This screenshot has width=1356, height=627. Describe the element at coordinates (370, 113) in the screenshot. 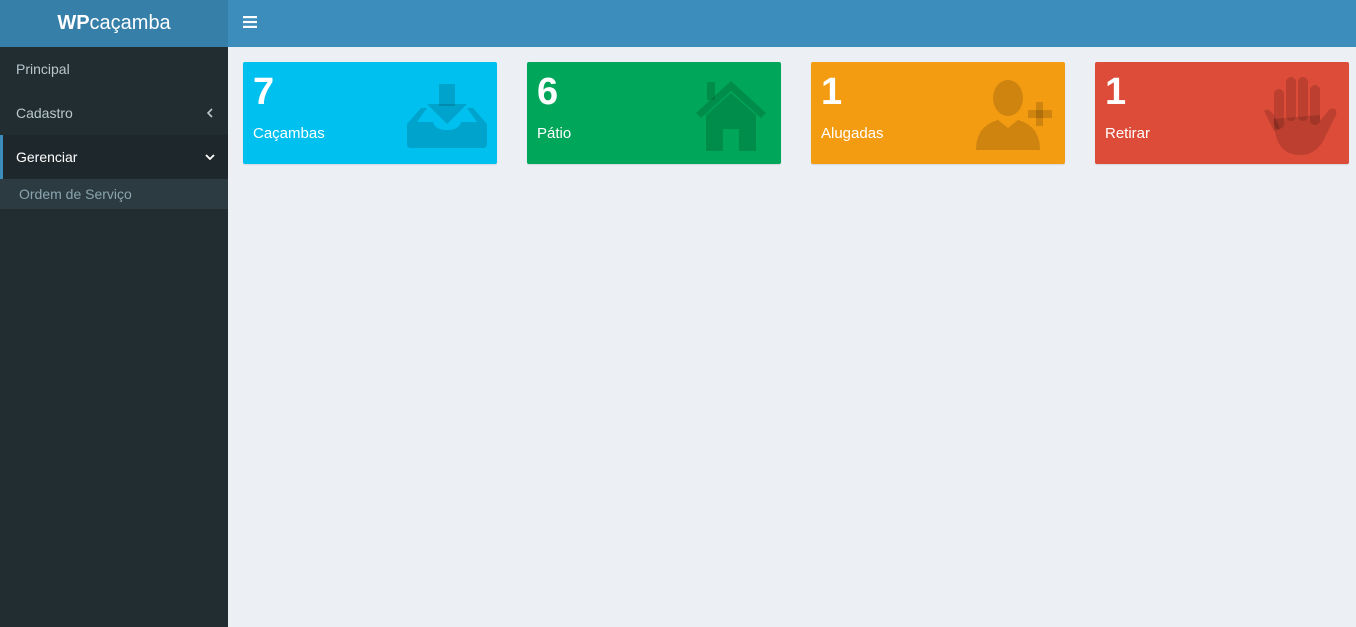

I see `info-box-cacambas: 7 Caçambas` at that location.